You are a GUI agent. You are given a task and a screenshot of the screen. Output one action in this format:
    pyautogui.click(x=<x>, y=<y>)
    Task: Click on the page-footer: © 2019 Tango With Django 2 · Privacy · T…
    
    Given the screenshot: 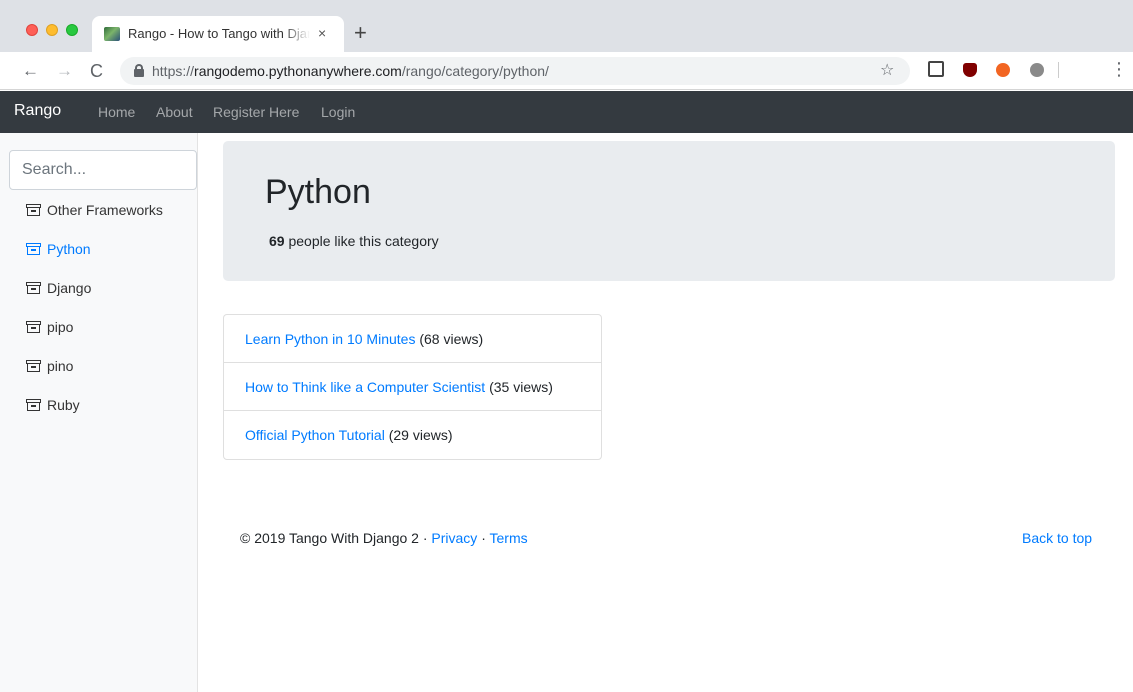 What is the action you would take?
    pyautogui.click(x=384, y=538)
    